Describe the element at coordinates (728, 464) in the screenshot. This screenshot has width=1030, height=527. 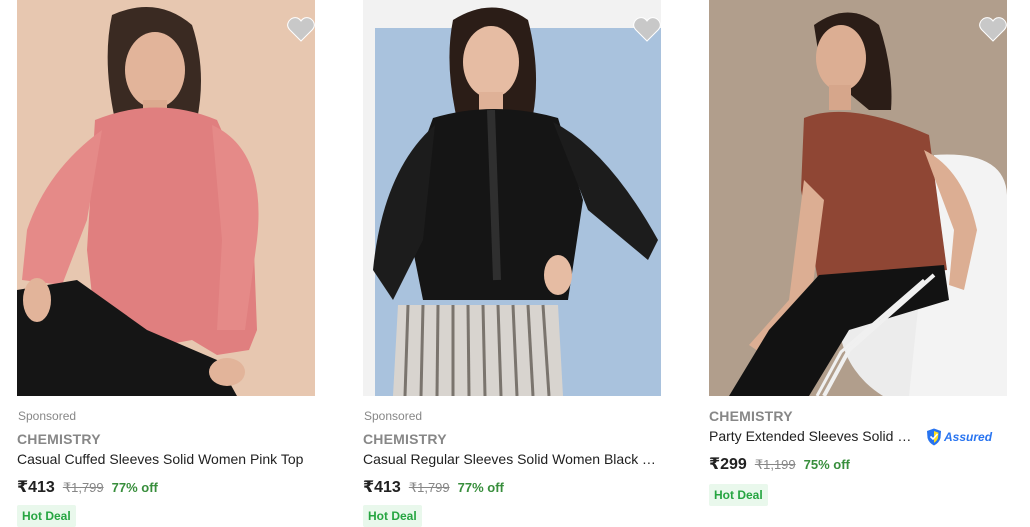
I see `selling-price: ₹299` at that location.